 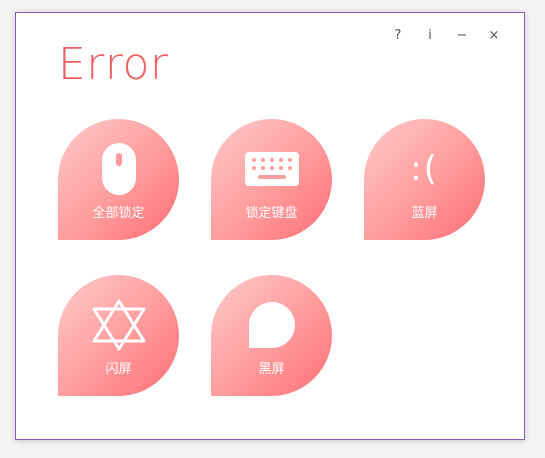 What do you see at coordinates (118, 169) in the screenshot?
I see `mouse-icon` at bounding box center [118, 169].